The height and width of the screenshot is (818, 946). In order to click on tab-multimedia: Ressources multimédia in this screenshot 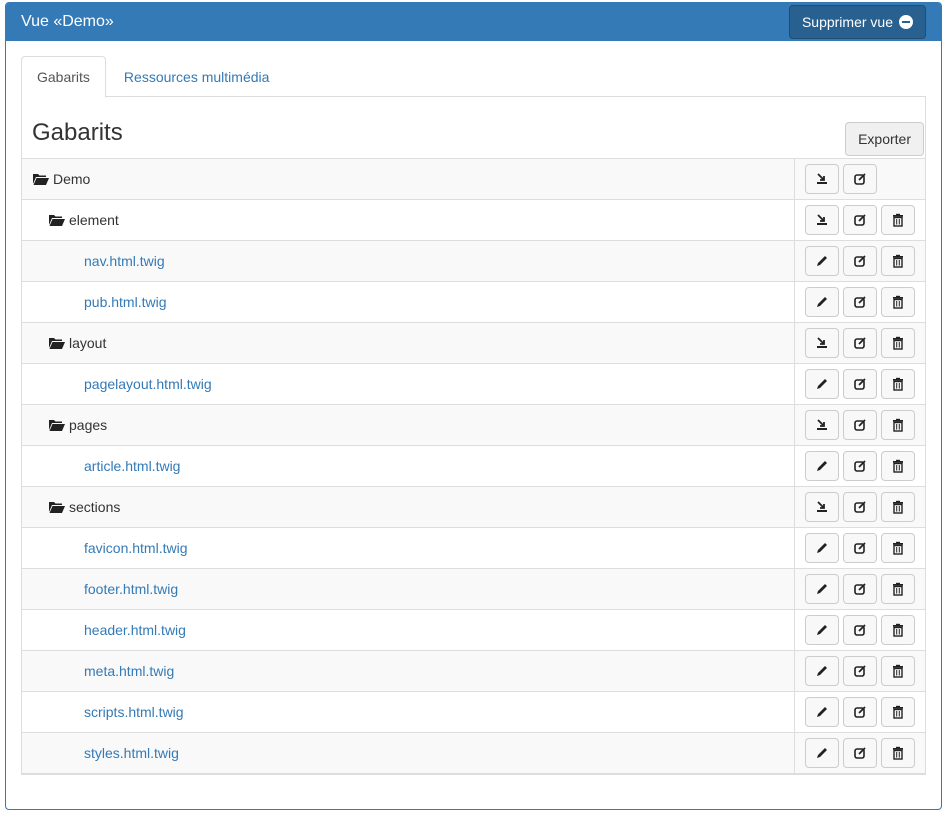, I will do `click(197, 77)`.